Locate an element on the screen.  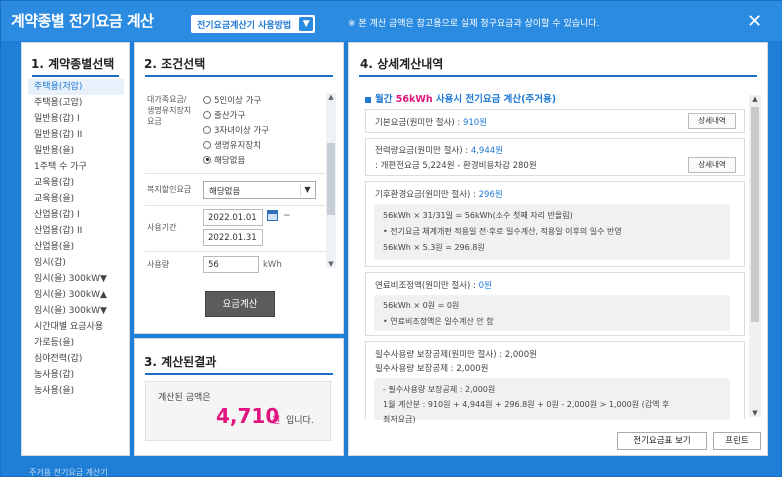
contract-type-item: 1주택 수 가구 is located at coordinates (76, 167).